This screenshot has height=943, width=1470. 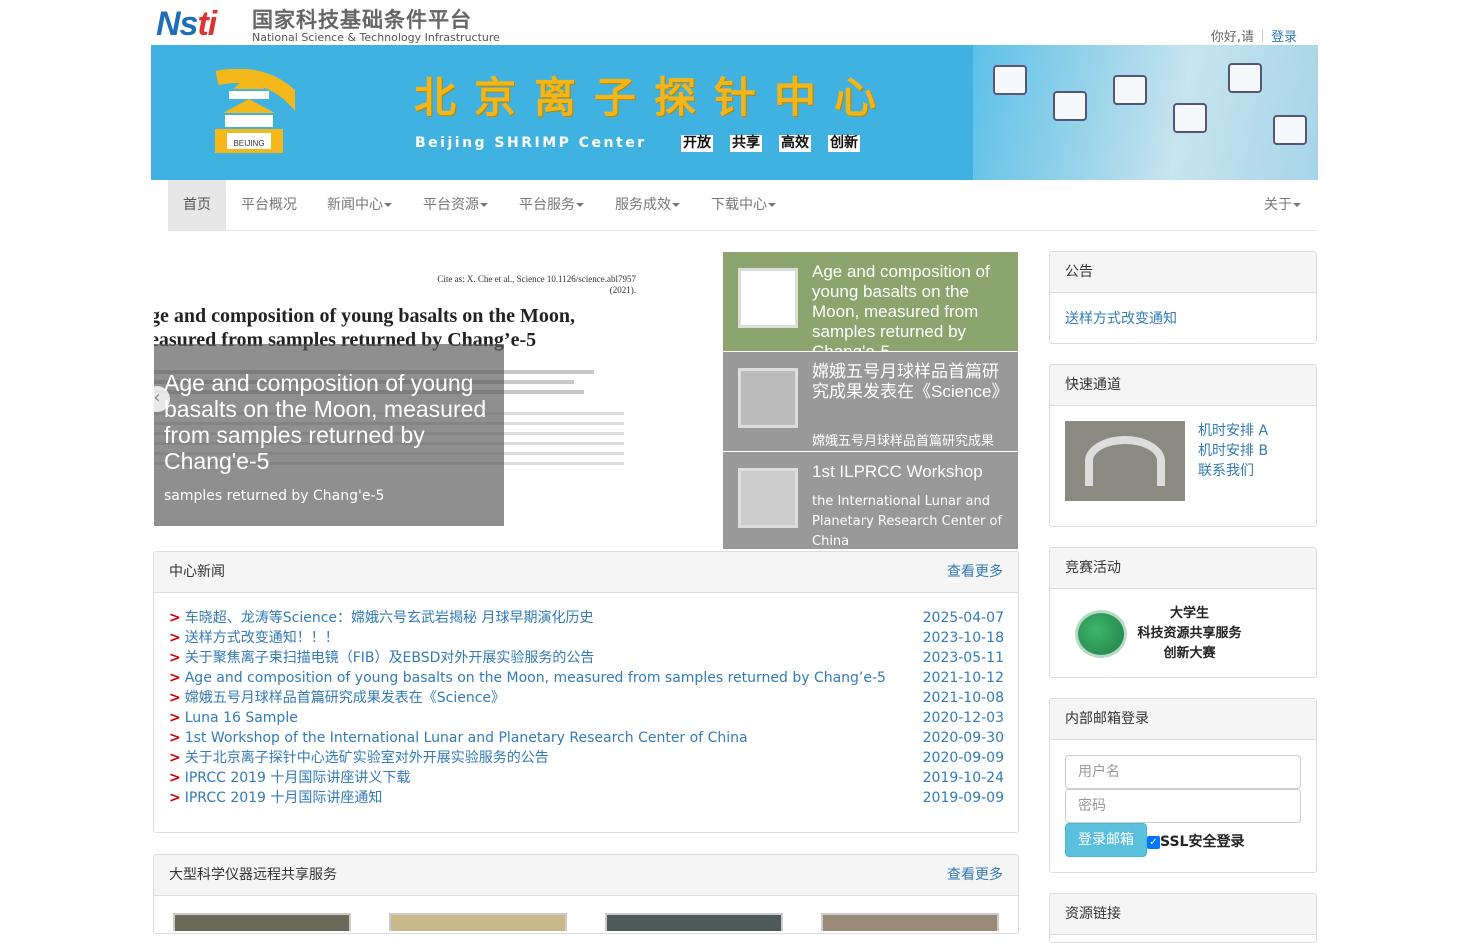 I want to click on resource-links-panel: 资源链接, so click(x=1183, y=918).